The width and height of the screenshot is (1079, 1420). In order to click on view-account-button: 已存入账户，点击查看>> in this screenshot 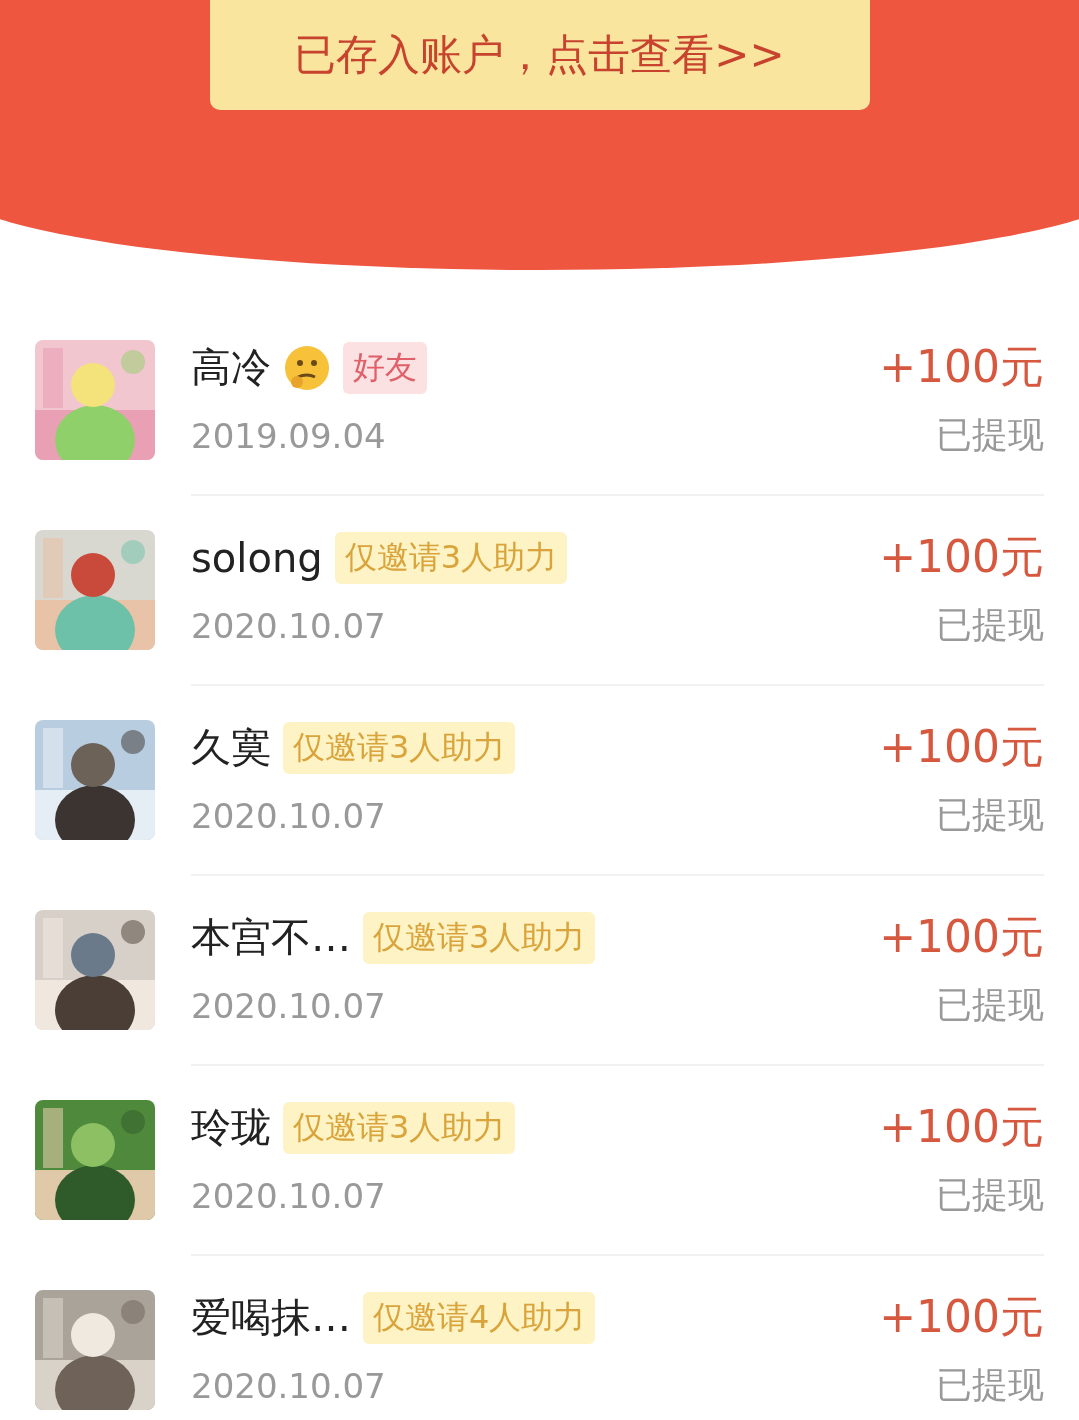, I will do `click(539, 55)`.